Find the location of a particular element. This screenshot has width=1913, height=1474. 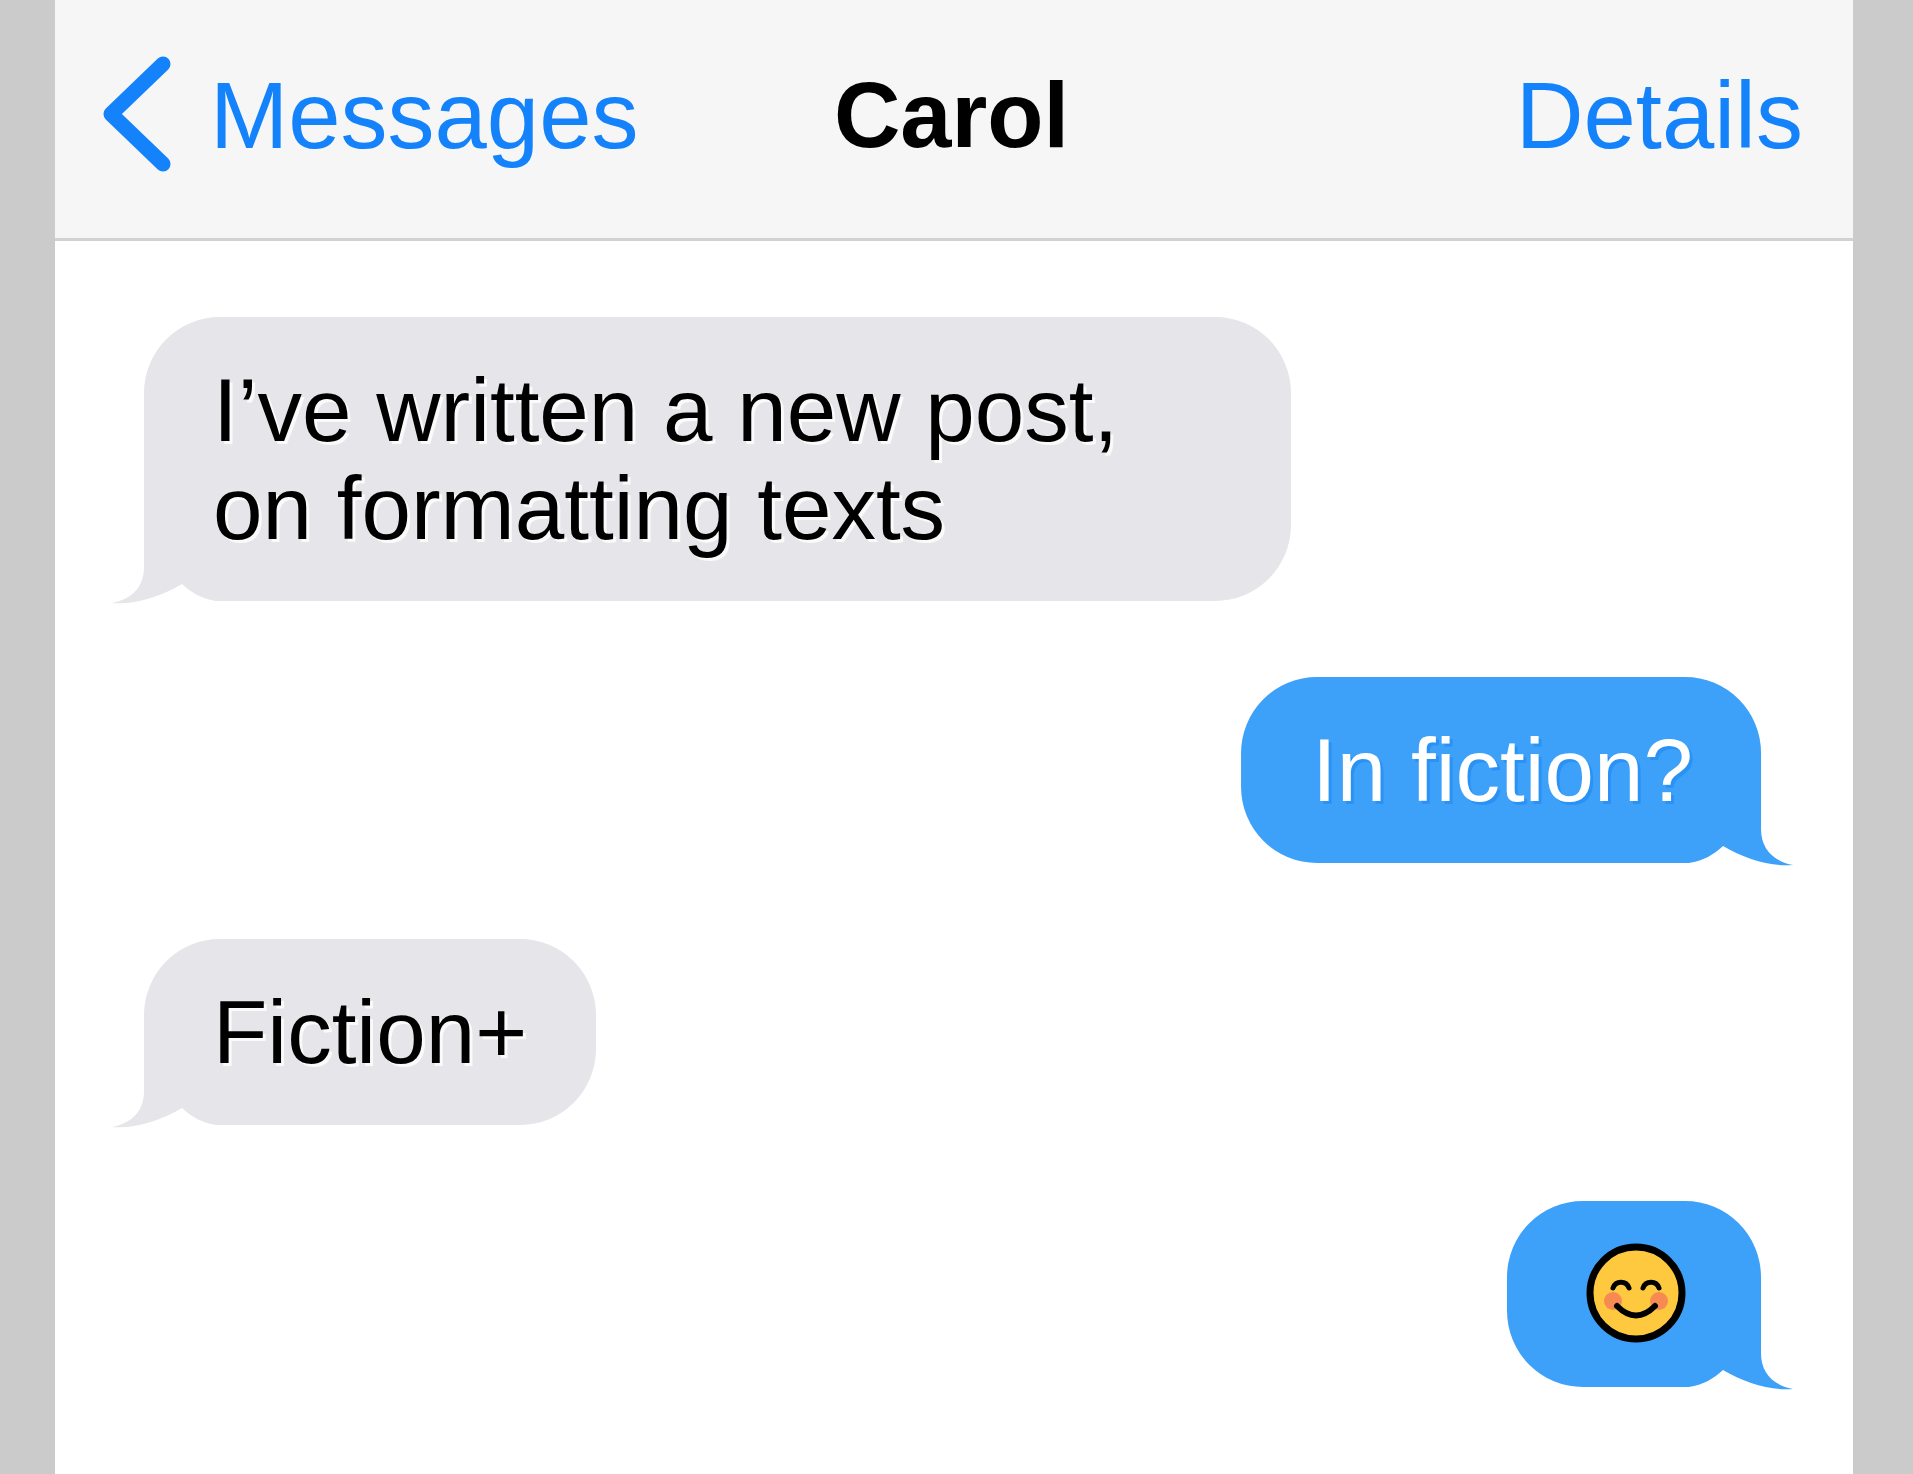

details-button: Details is located at coordinates (1659, 116).